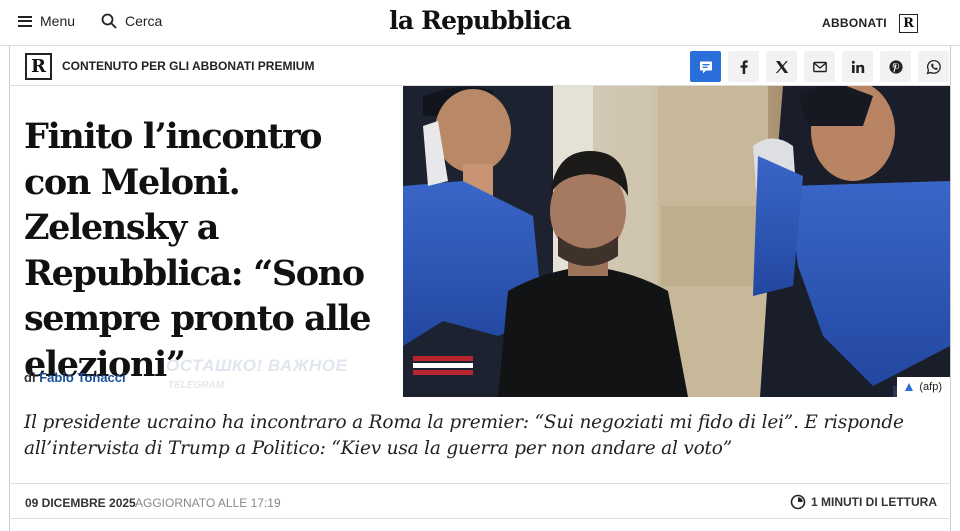 This screenshot has height=531, width=960. I want to click on facebook-icon, so click(744, 66).